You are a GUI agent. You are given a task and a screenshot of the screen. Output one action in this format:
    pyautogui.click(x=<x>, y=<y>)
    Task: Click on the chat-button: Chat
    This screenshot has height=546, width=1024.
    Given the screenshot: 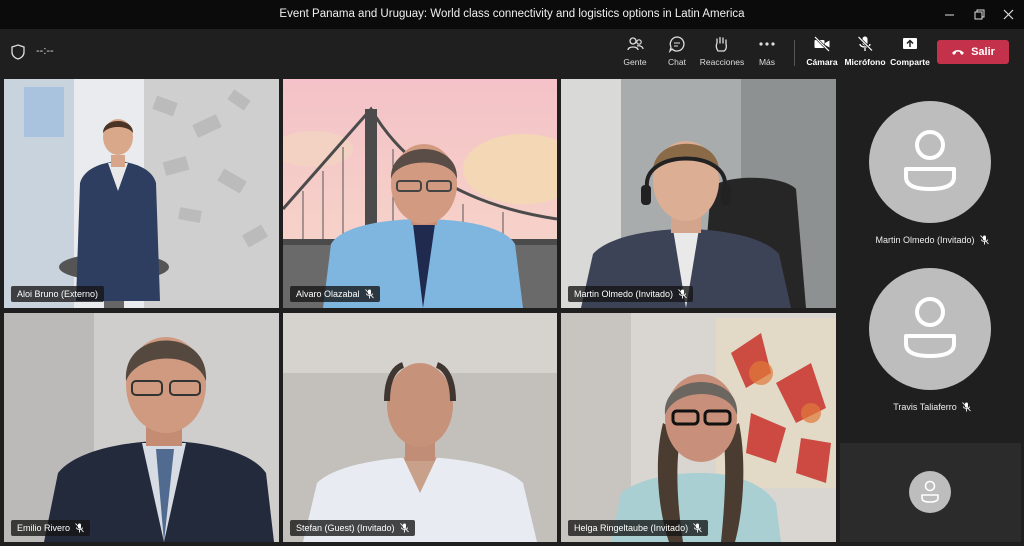 What is the action you would take?
    pyautogui.click(x=677, y=54)
    